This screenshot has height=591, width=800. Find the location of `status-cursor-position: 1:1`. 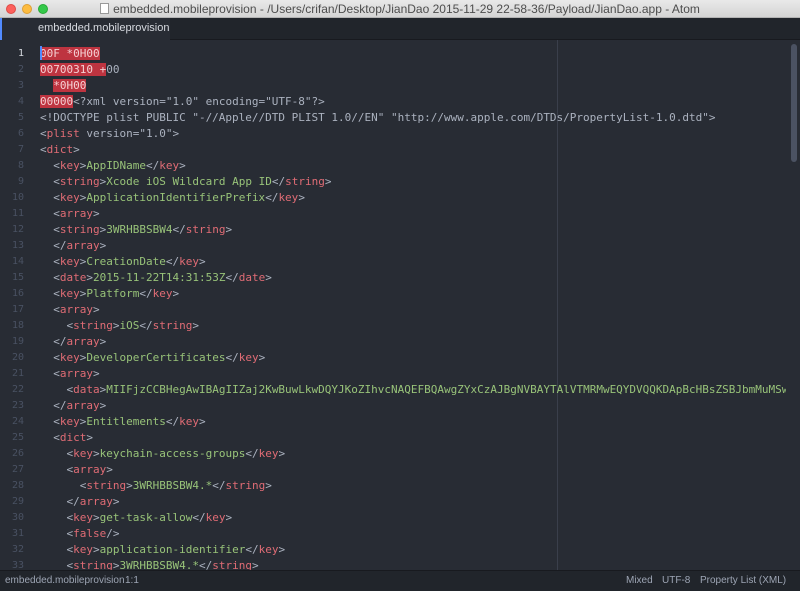

status-cursor-position: 1:1 is located at coordinates (132, 580).